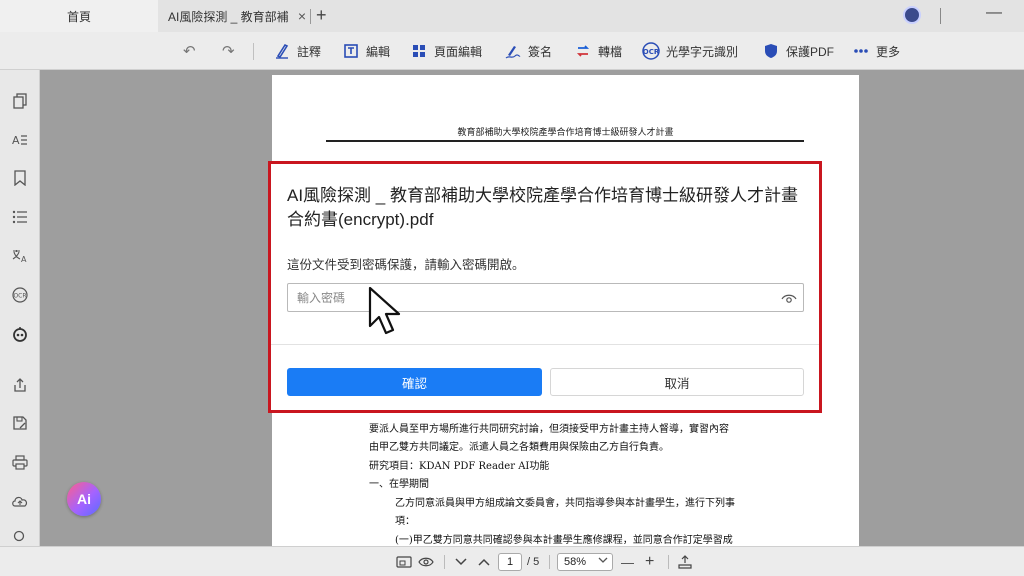 This screenshot has width=1024, height=576. I want to click on page-grid-icon, so click(419, 51).